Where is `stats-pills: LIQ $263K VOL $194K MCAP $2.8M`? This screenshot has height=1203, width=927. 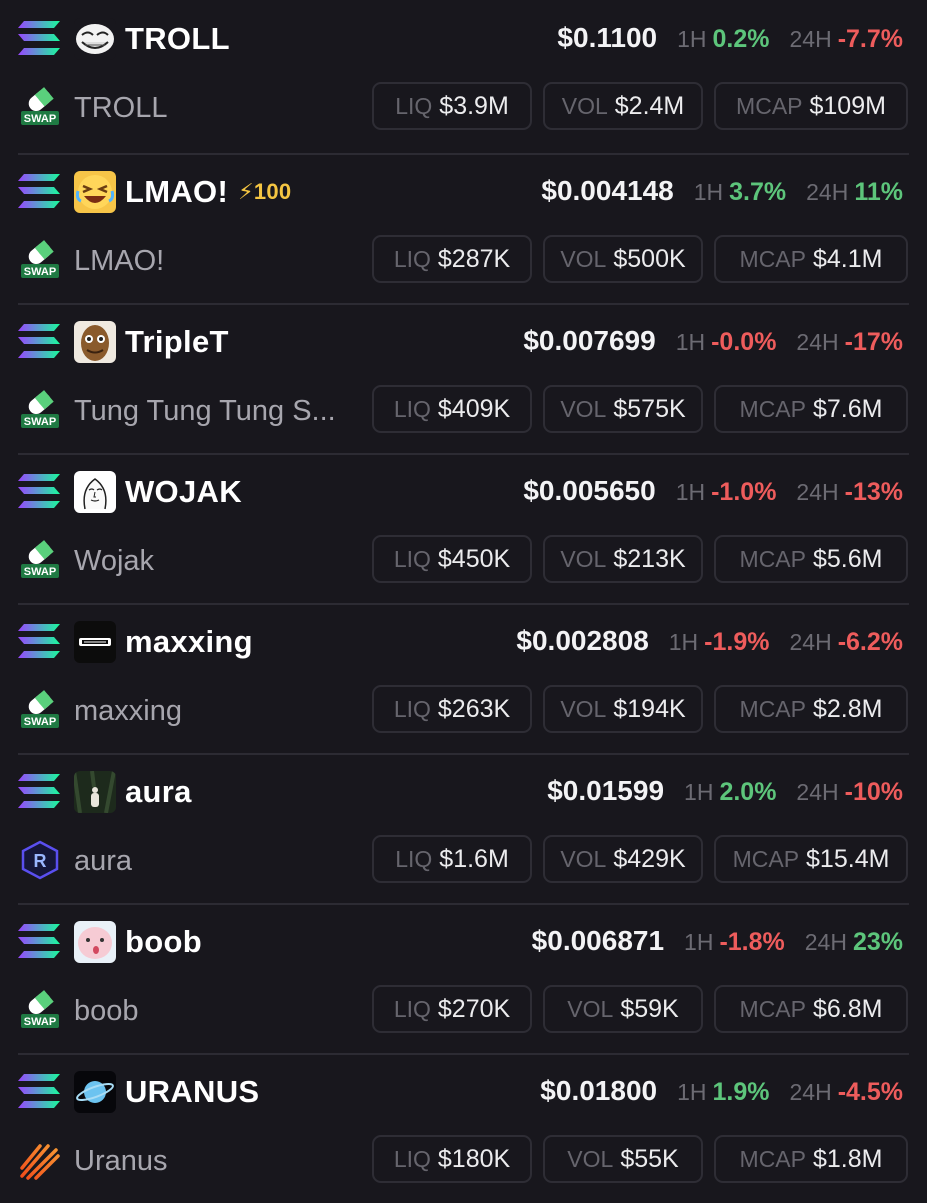
stats-pills: LIQ $263K VOL $194K MCAP $2.8M is located at coordinates (640, 709).